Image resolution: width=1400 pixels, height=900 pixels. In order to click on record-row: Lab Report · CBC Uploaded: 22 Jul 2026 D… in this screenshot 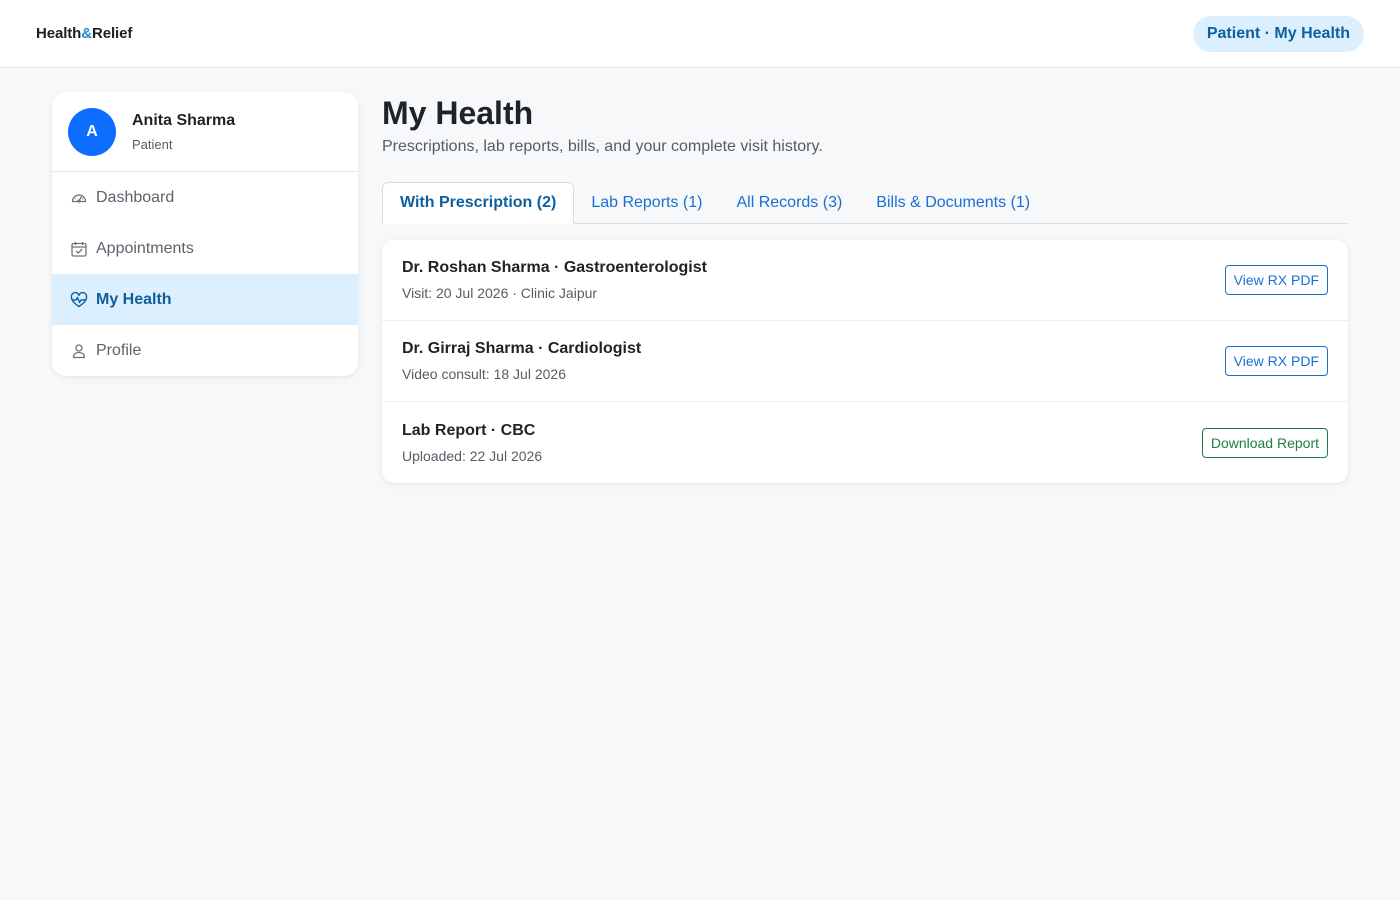, I will do `click(865, 442)`.